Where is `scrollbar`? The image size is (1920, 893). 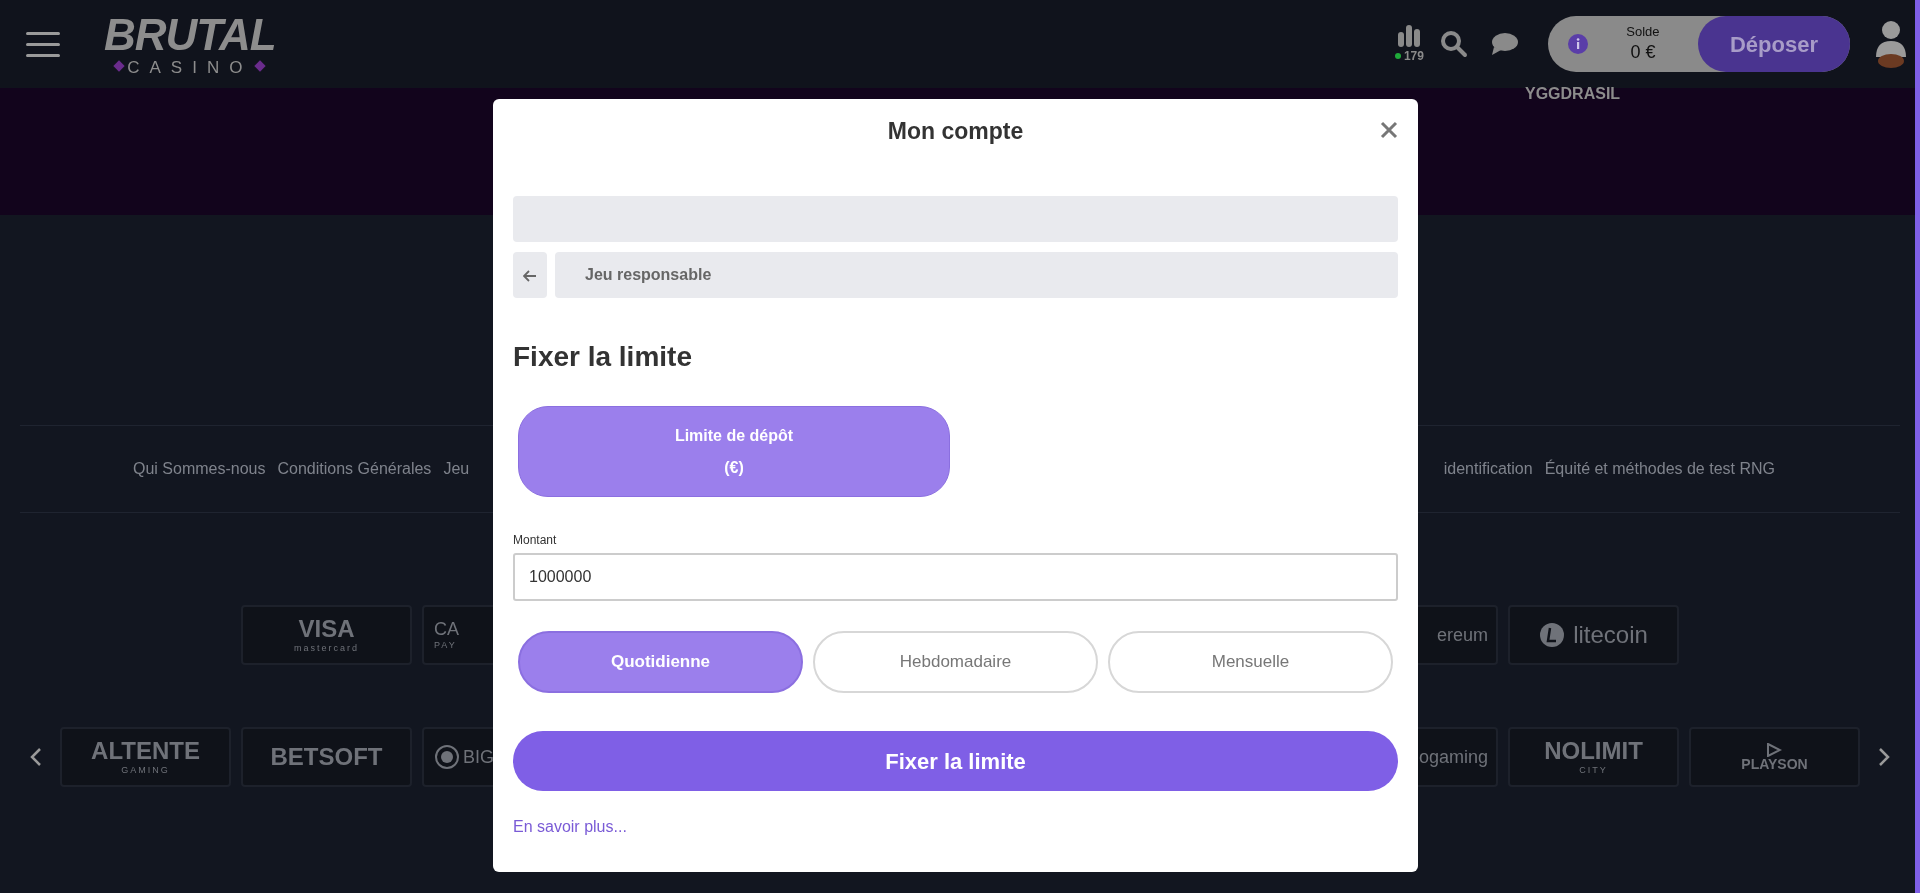 scrollbar is located at coordinates (1917, 446).